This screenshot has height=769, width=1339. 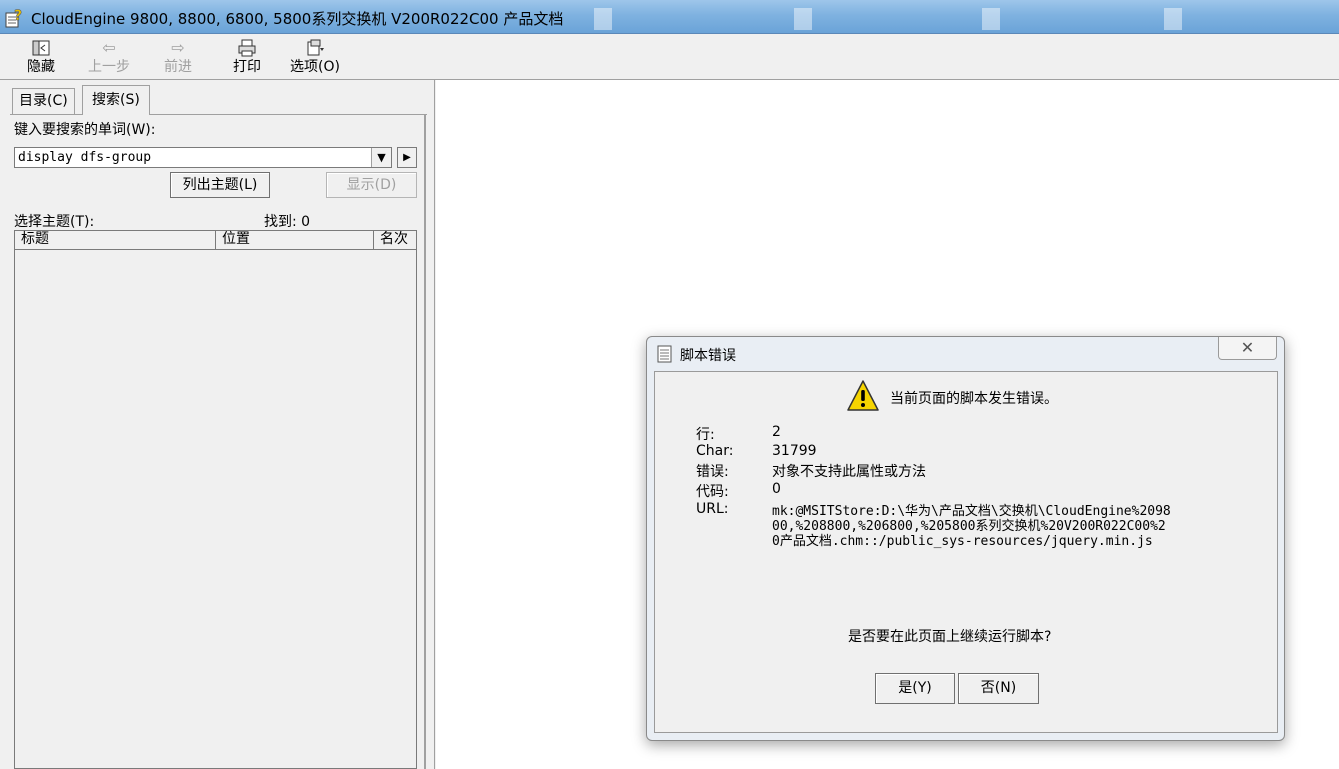 What do you see at coordinates (371, 185) in the screenshot?
I see `display-button: 显示(D)` at bounding box center [371, 185].